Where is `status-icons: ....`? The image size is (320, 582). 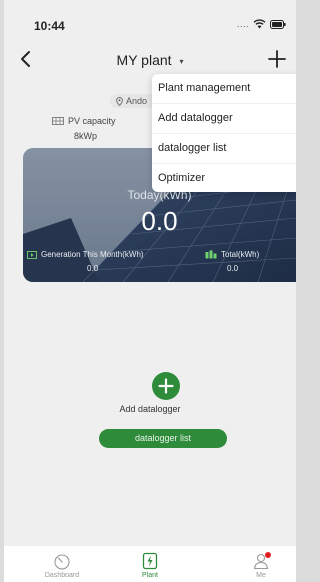
status-icons: .... is located at coordinates (261, 24).